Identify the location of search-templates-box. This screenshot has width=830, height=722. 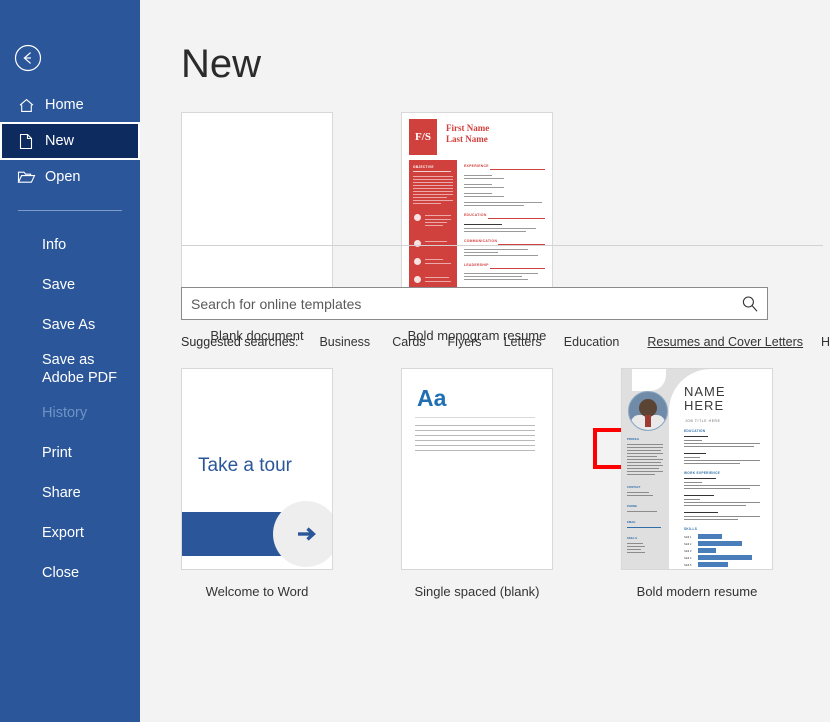
(474, 303).